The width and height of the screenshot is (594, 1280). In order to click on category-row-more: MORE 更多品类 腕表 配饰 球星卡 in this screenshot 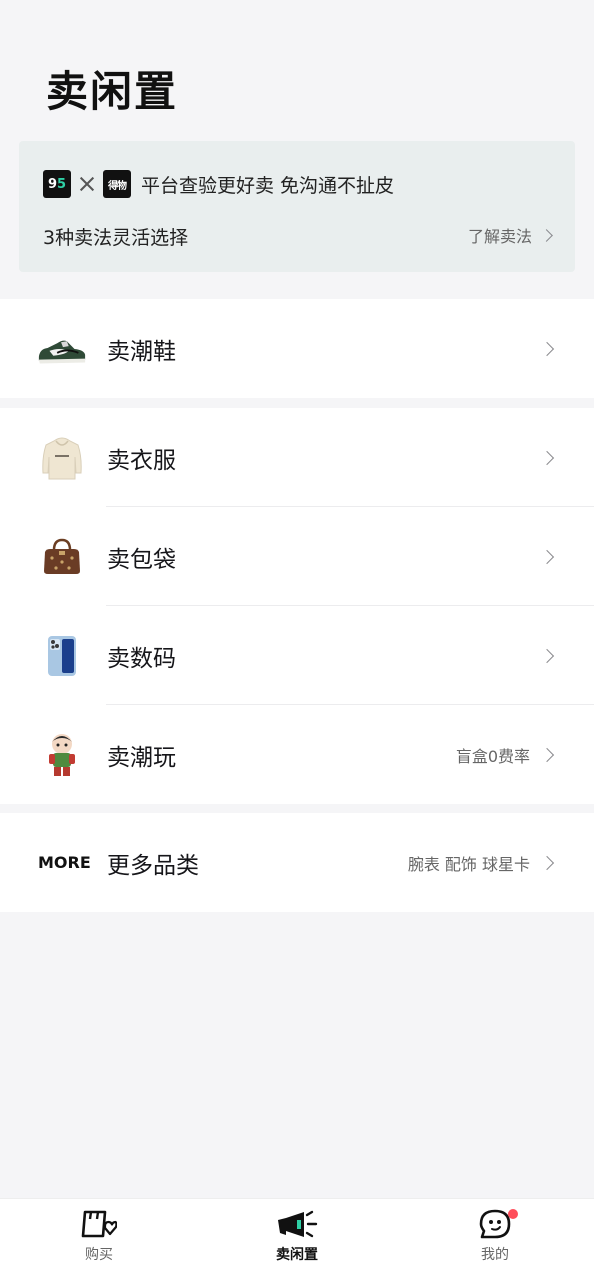, I will do `click(297, 862)`.